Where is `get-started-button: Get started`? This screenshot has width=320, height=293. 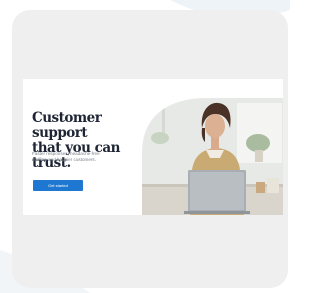
get-started-button: Get started is located at coordinates (58, 185).